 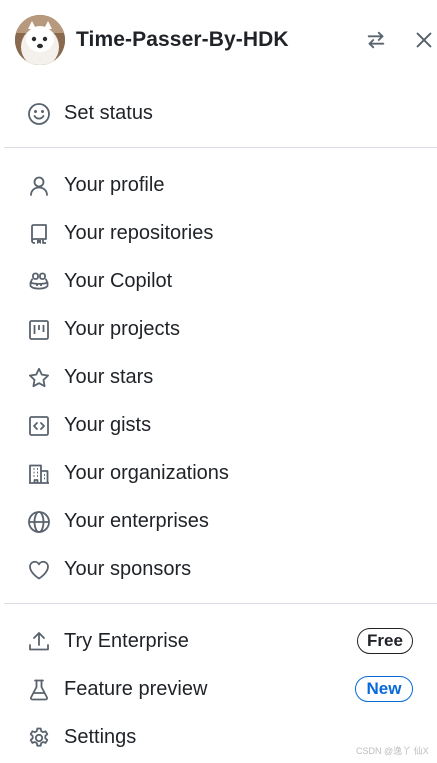 I want to click on free-badge: Free, so click(x=385, y=641).